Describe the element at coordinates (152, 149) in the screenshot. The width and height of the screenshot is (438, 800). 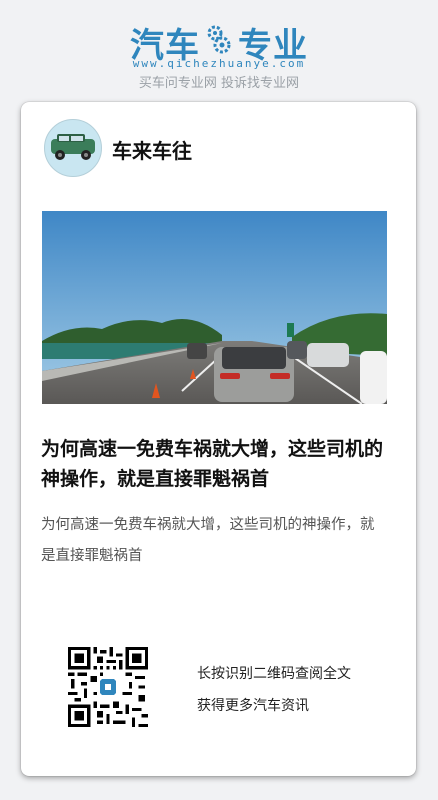
I see `account-name: 车来车往` at that location.